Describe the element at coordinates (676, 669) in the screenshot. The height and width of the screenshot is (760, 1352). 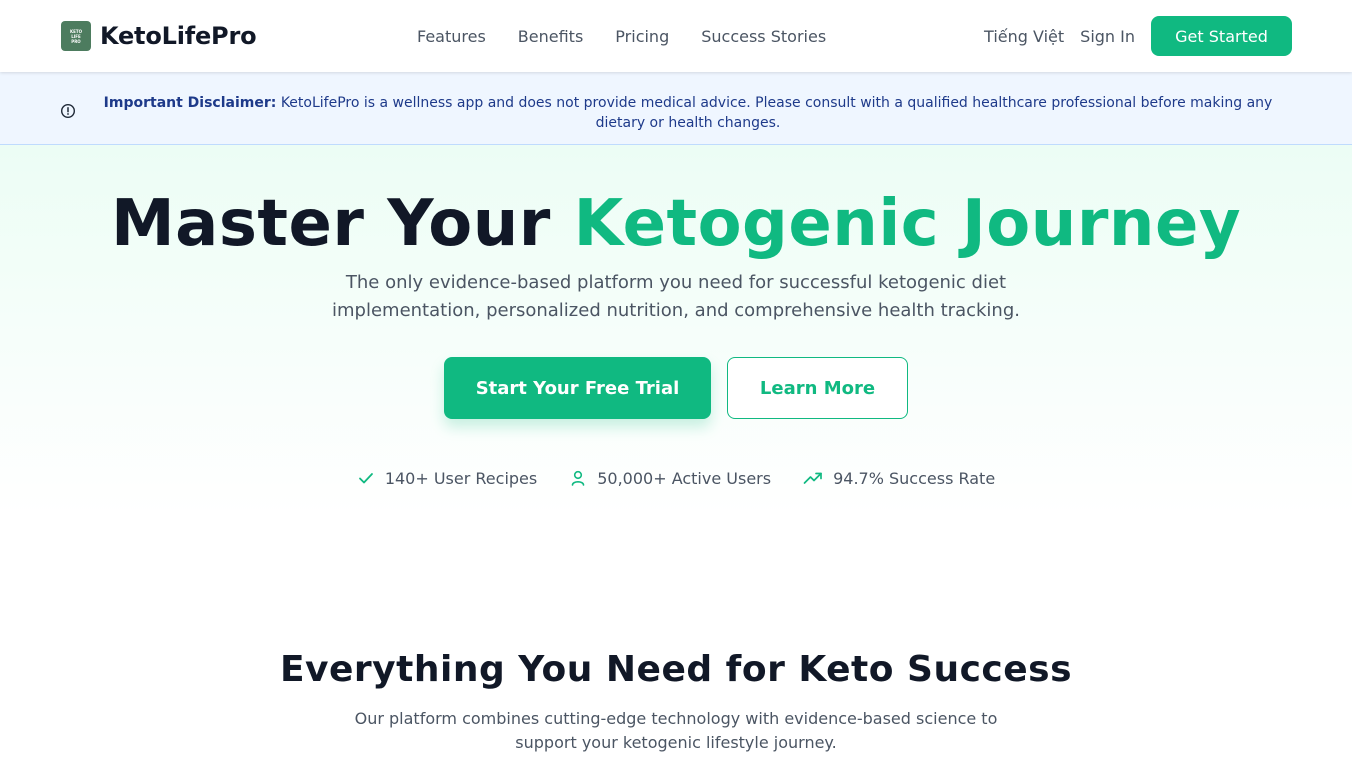
I see `features-title: Everything You Need for Keto Success` at that location.